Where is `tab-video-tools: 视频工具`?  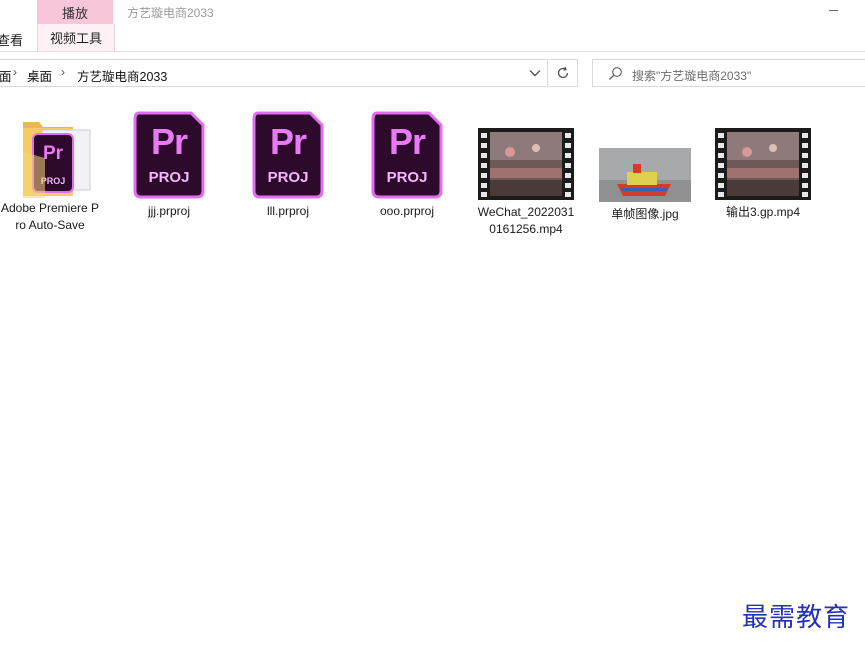
tab-video-tools: 视频工具 is located at coordinates (76, 37).